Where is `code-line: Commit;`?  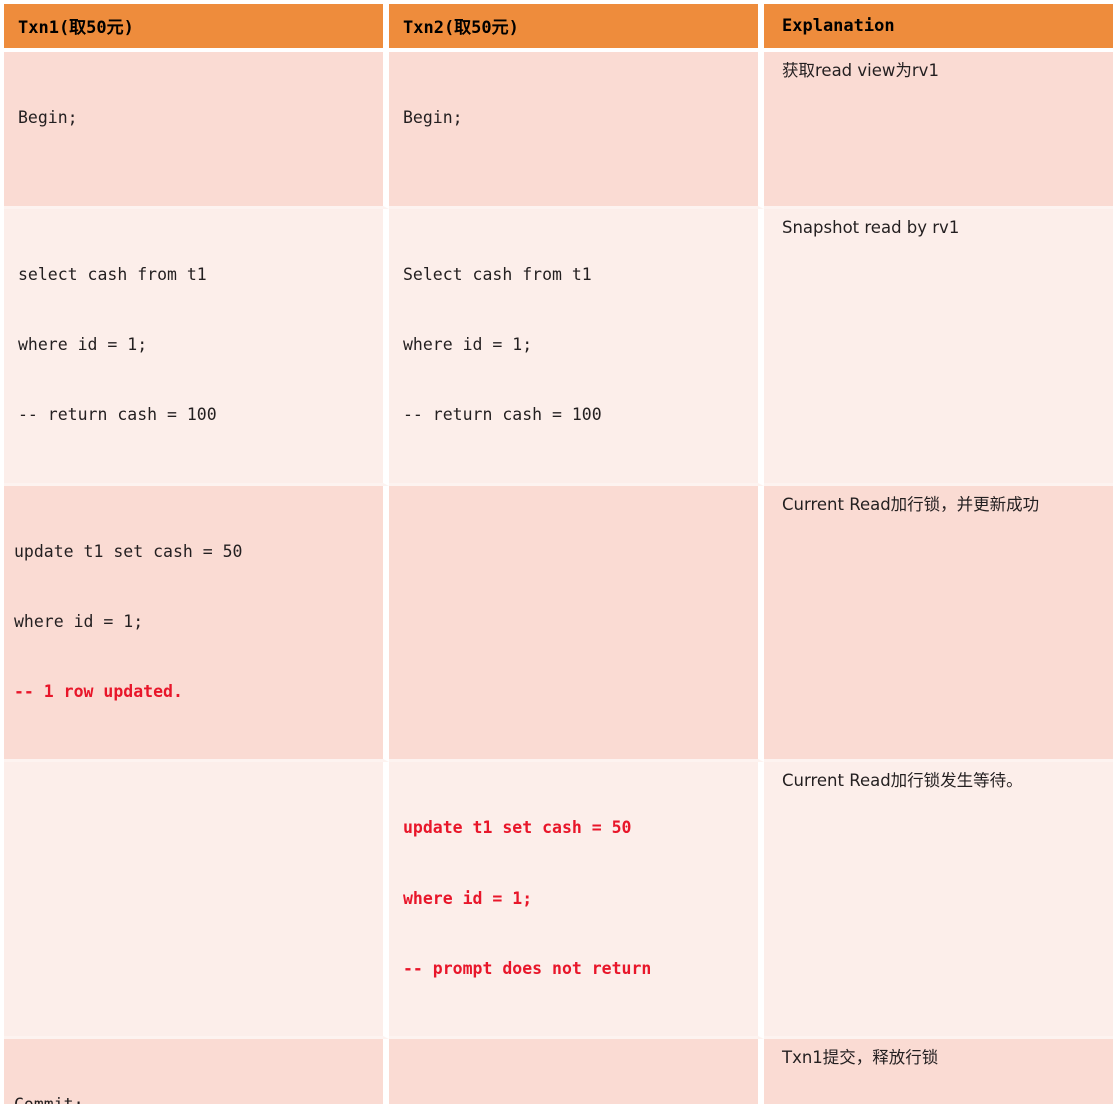
code-line: Commit; is located at coordinates (195, 1098).